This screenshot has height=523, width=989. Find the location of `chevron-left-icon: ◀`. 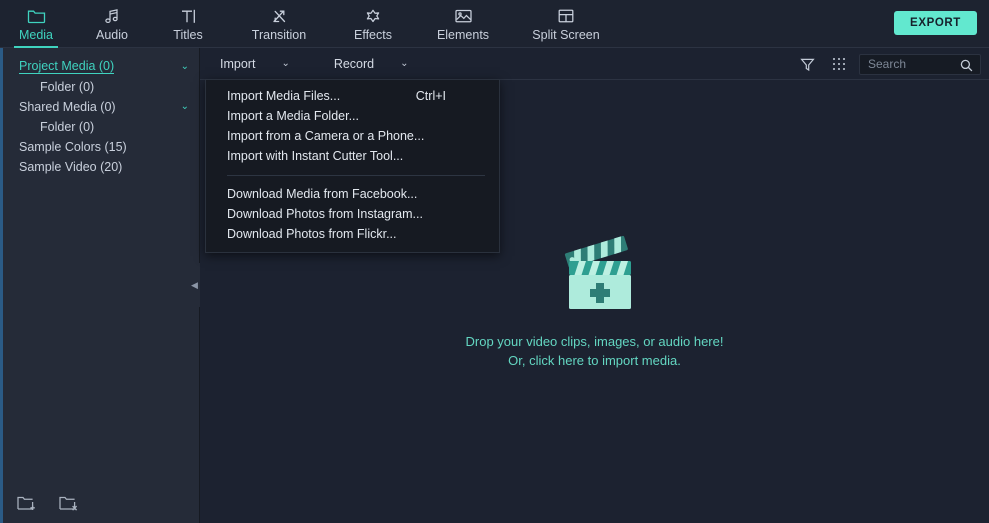

chevron-left-icon: ◀ is located at coordinates (194, 284).